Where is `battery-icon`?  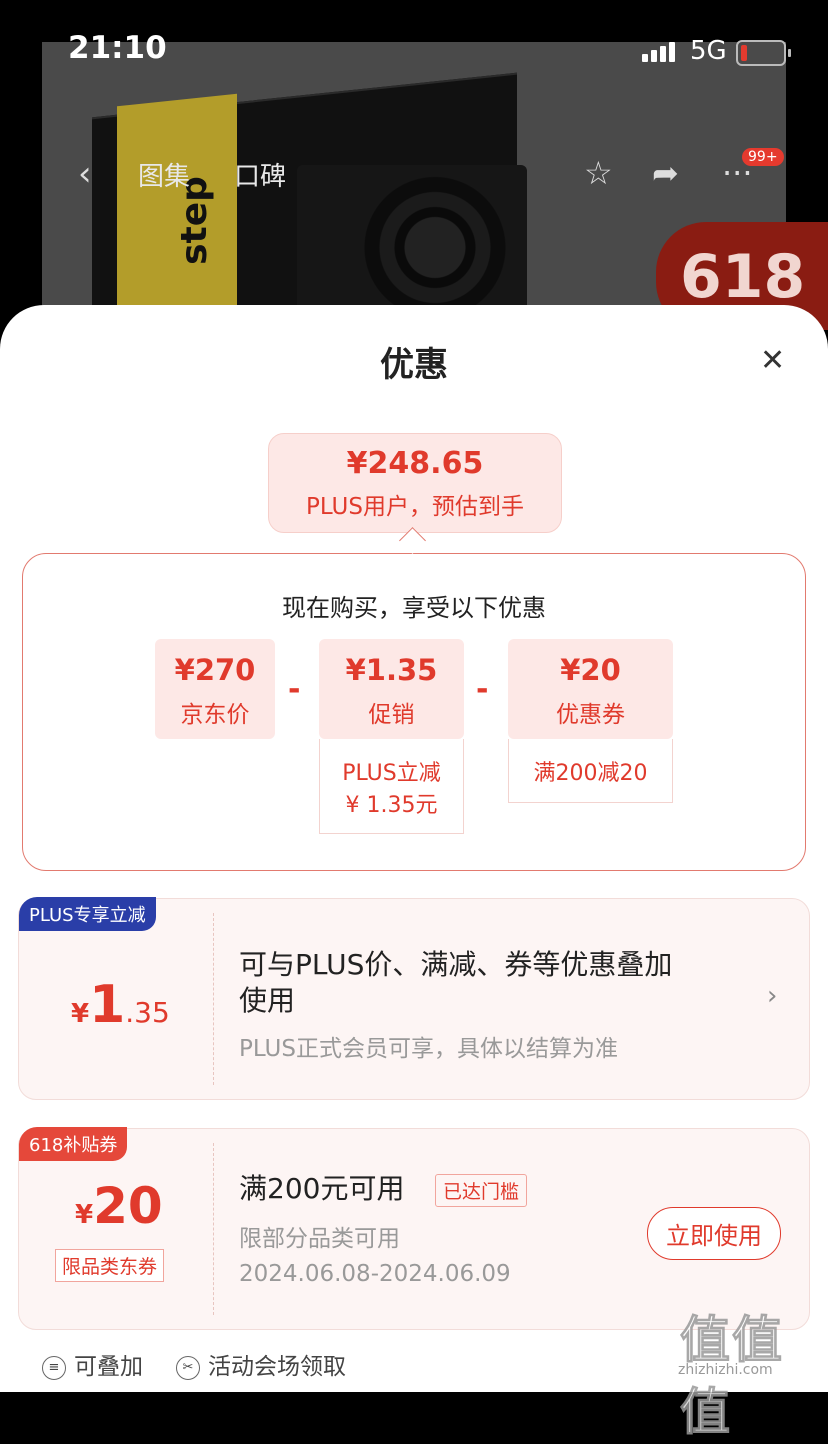 battery-icon is located at coordinates (763, 53).